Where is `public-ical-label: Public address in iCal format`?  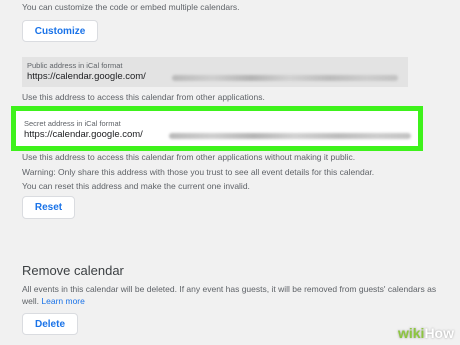 public-ical-label: Public address in iCal format is located at coordinates (75, 65).